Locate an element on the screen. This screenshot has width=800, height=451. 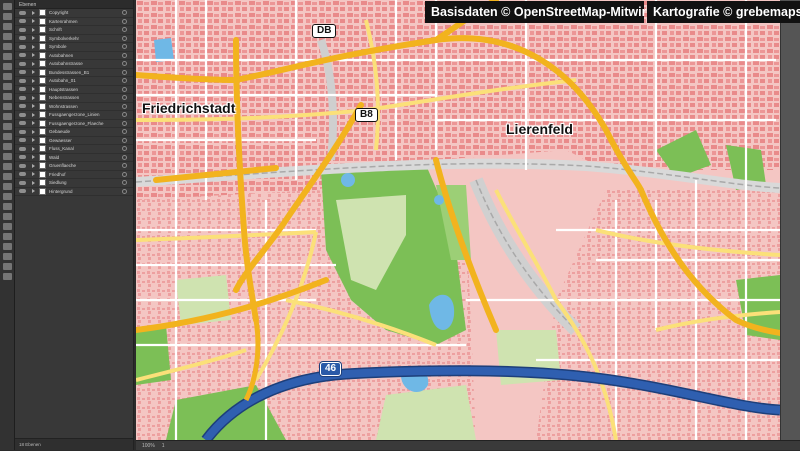
layer-row: Autobahnen is located at coordinates (74, 55).